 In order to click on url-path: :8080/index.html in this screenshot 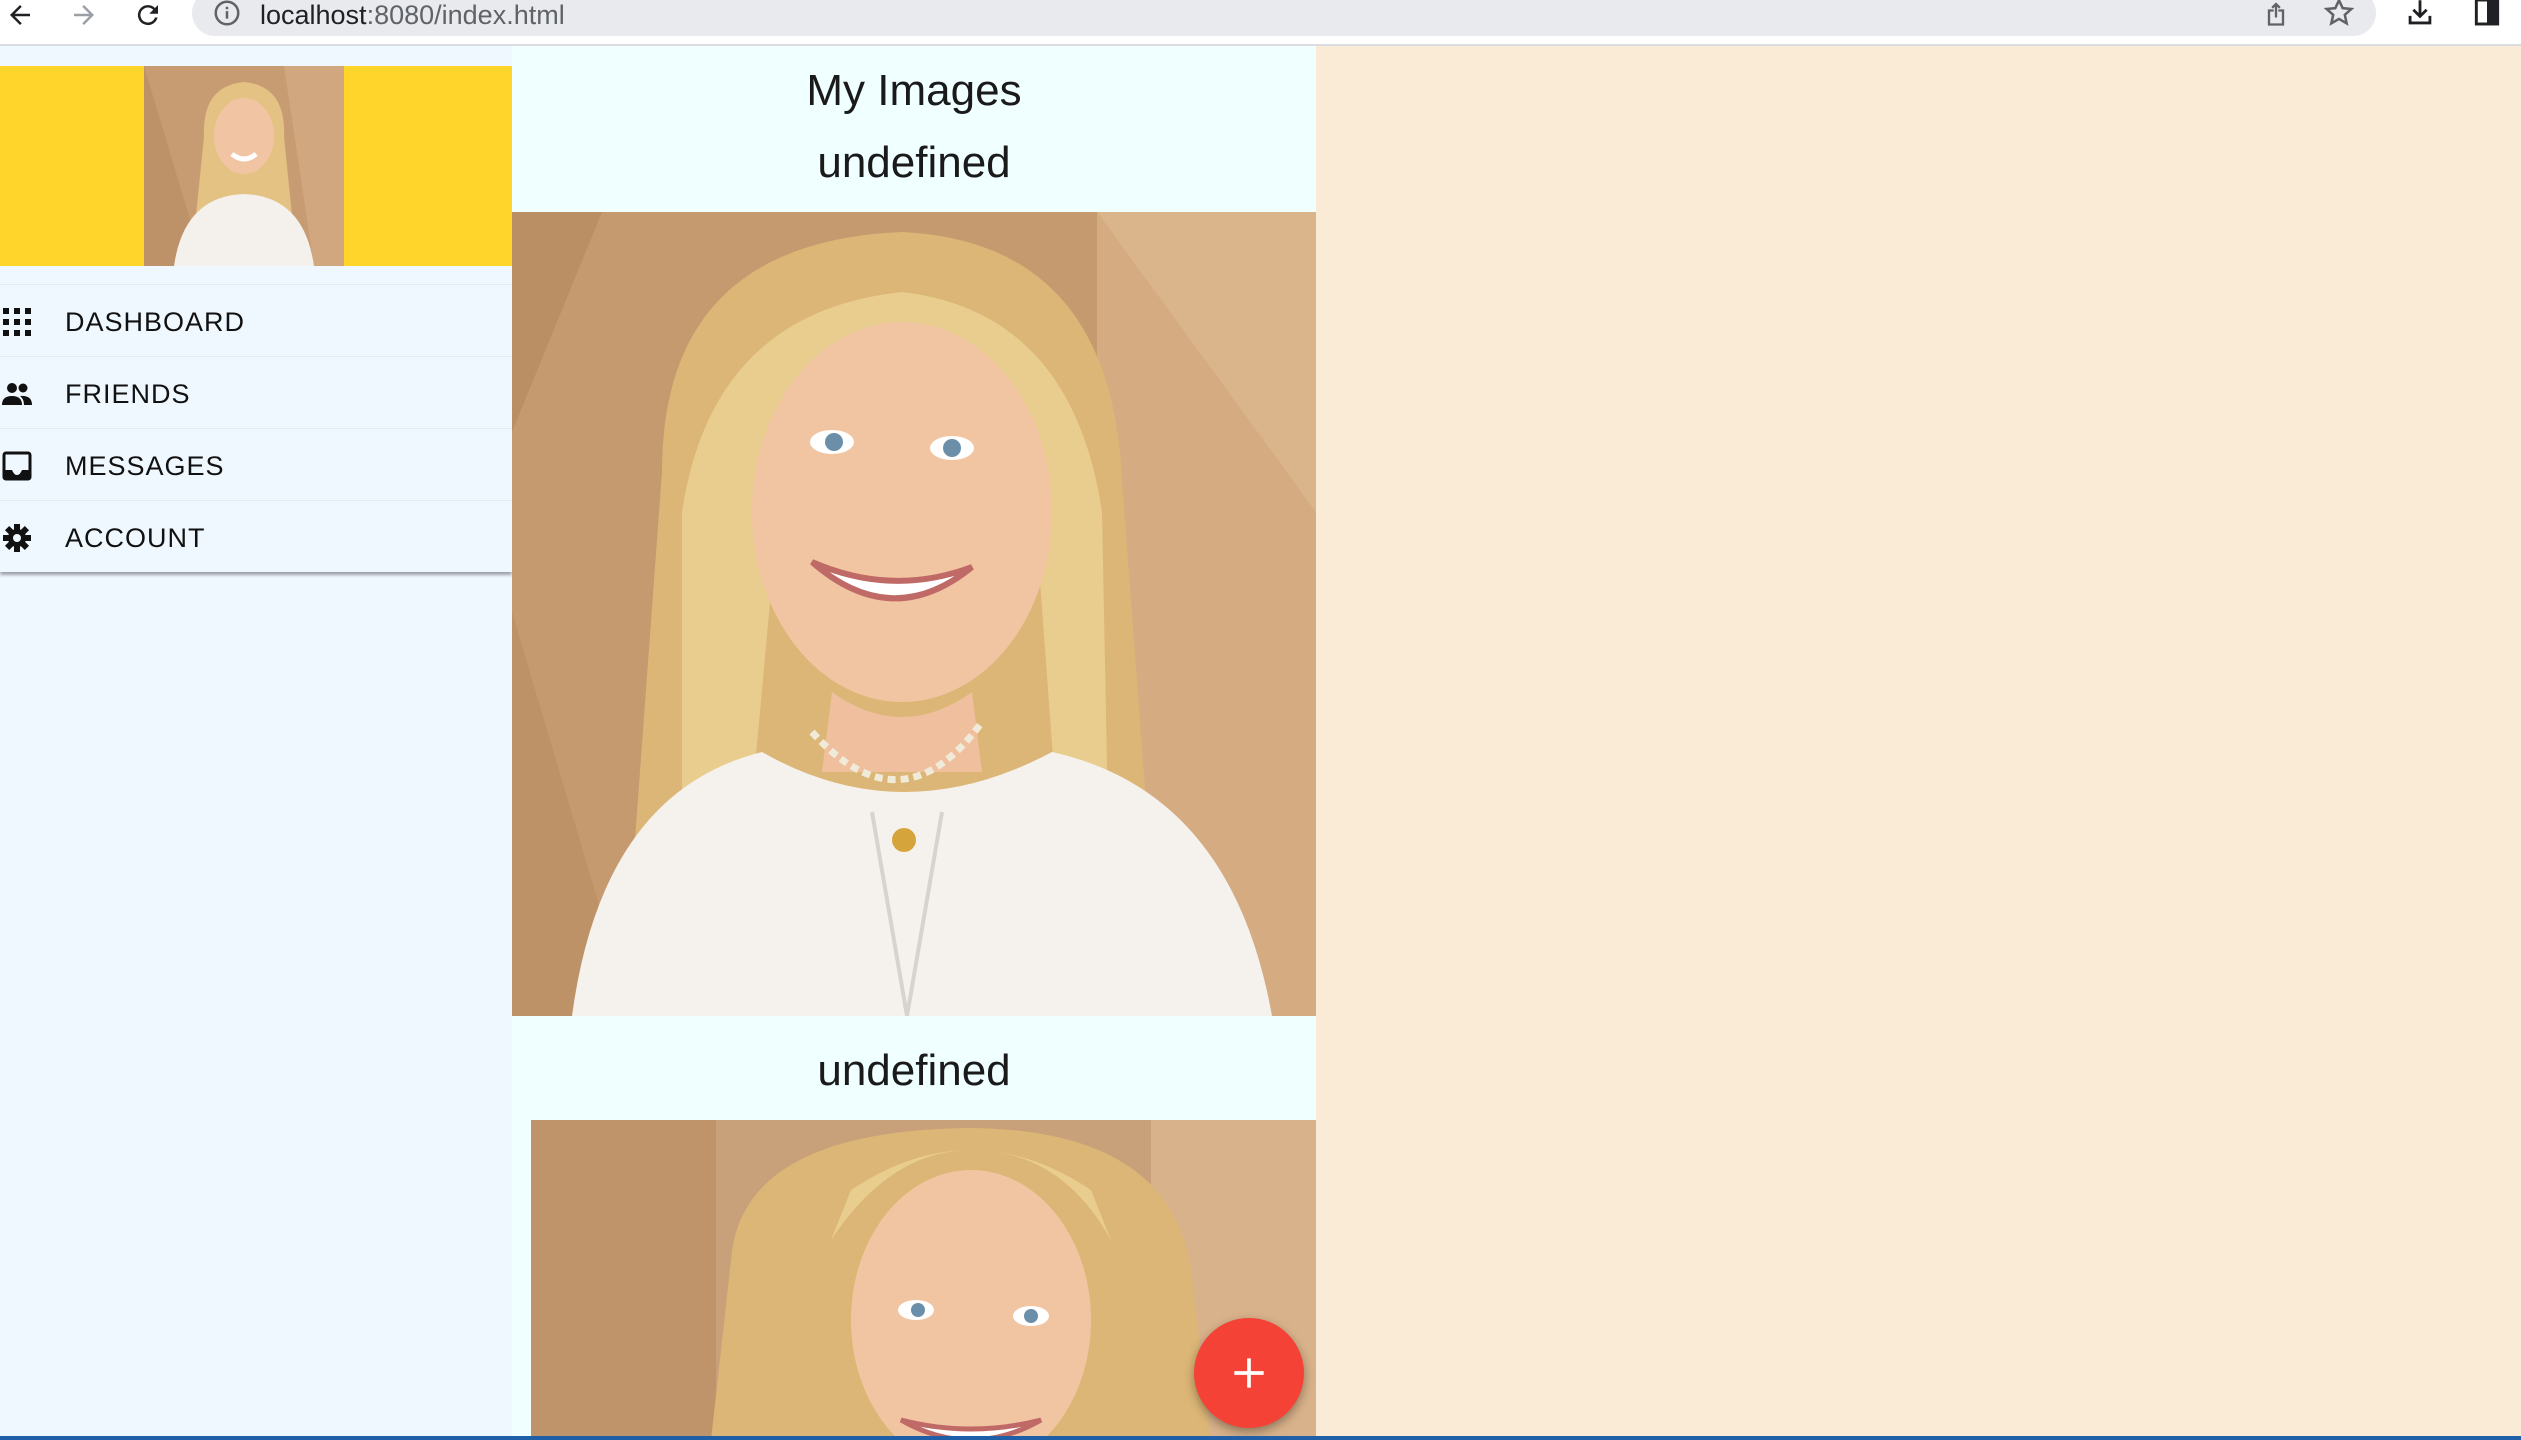, I will do `click(465, 15)`.